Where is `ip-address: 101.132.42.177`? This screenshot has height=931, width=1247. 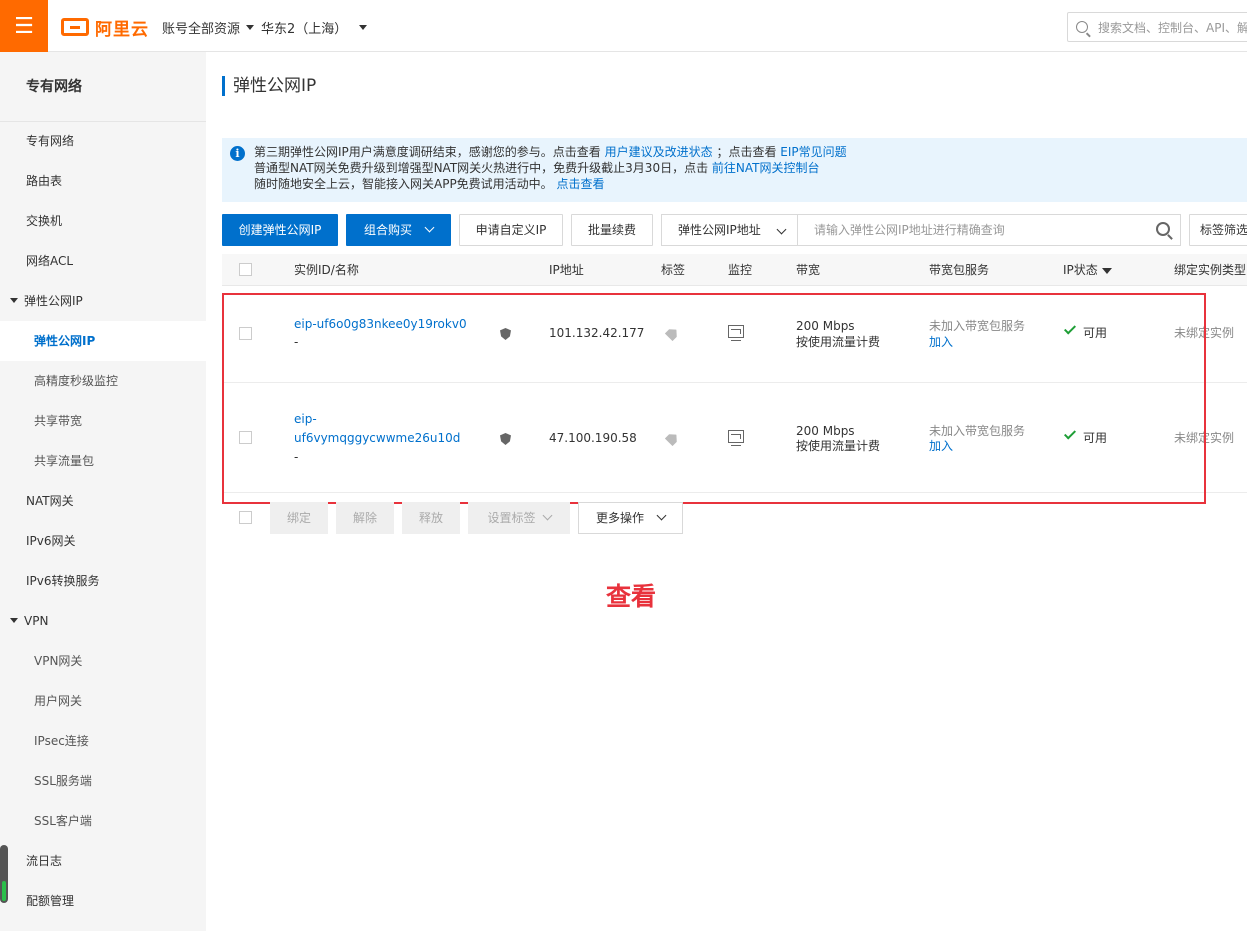 ip-address: 101.132.42.177 is located at coordinates (597, 333).